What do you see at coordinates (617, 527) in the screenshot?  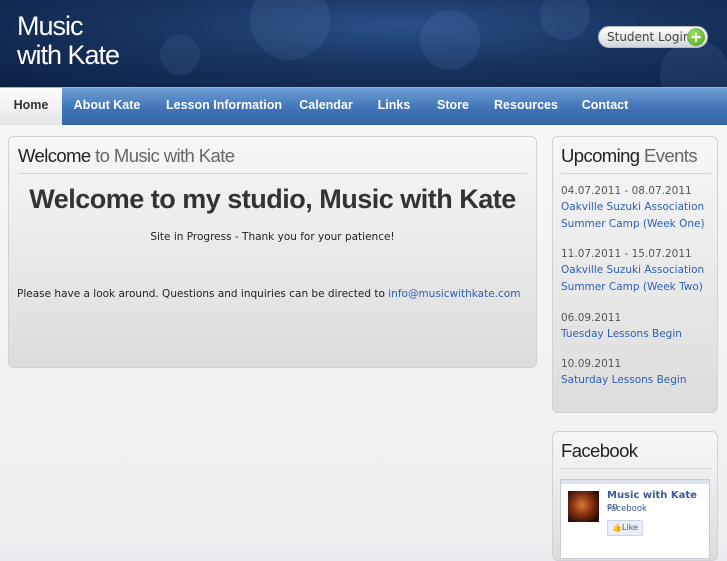 I see `thumbs-up-icon: 👍` at bounding box center [617, 527].